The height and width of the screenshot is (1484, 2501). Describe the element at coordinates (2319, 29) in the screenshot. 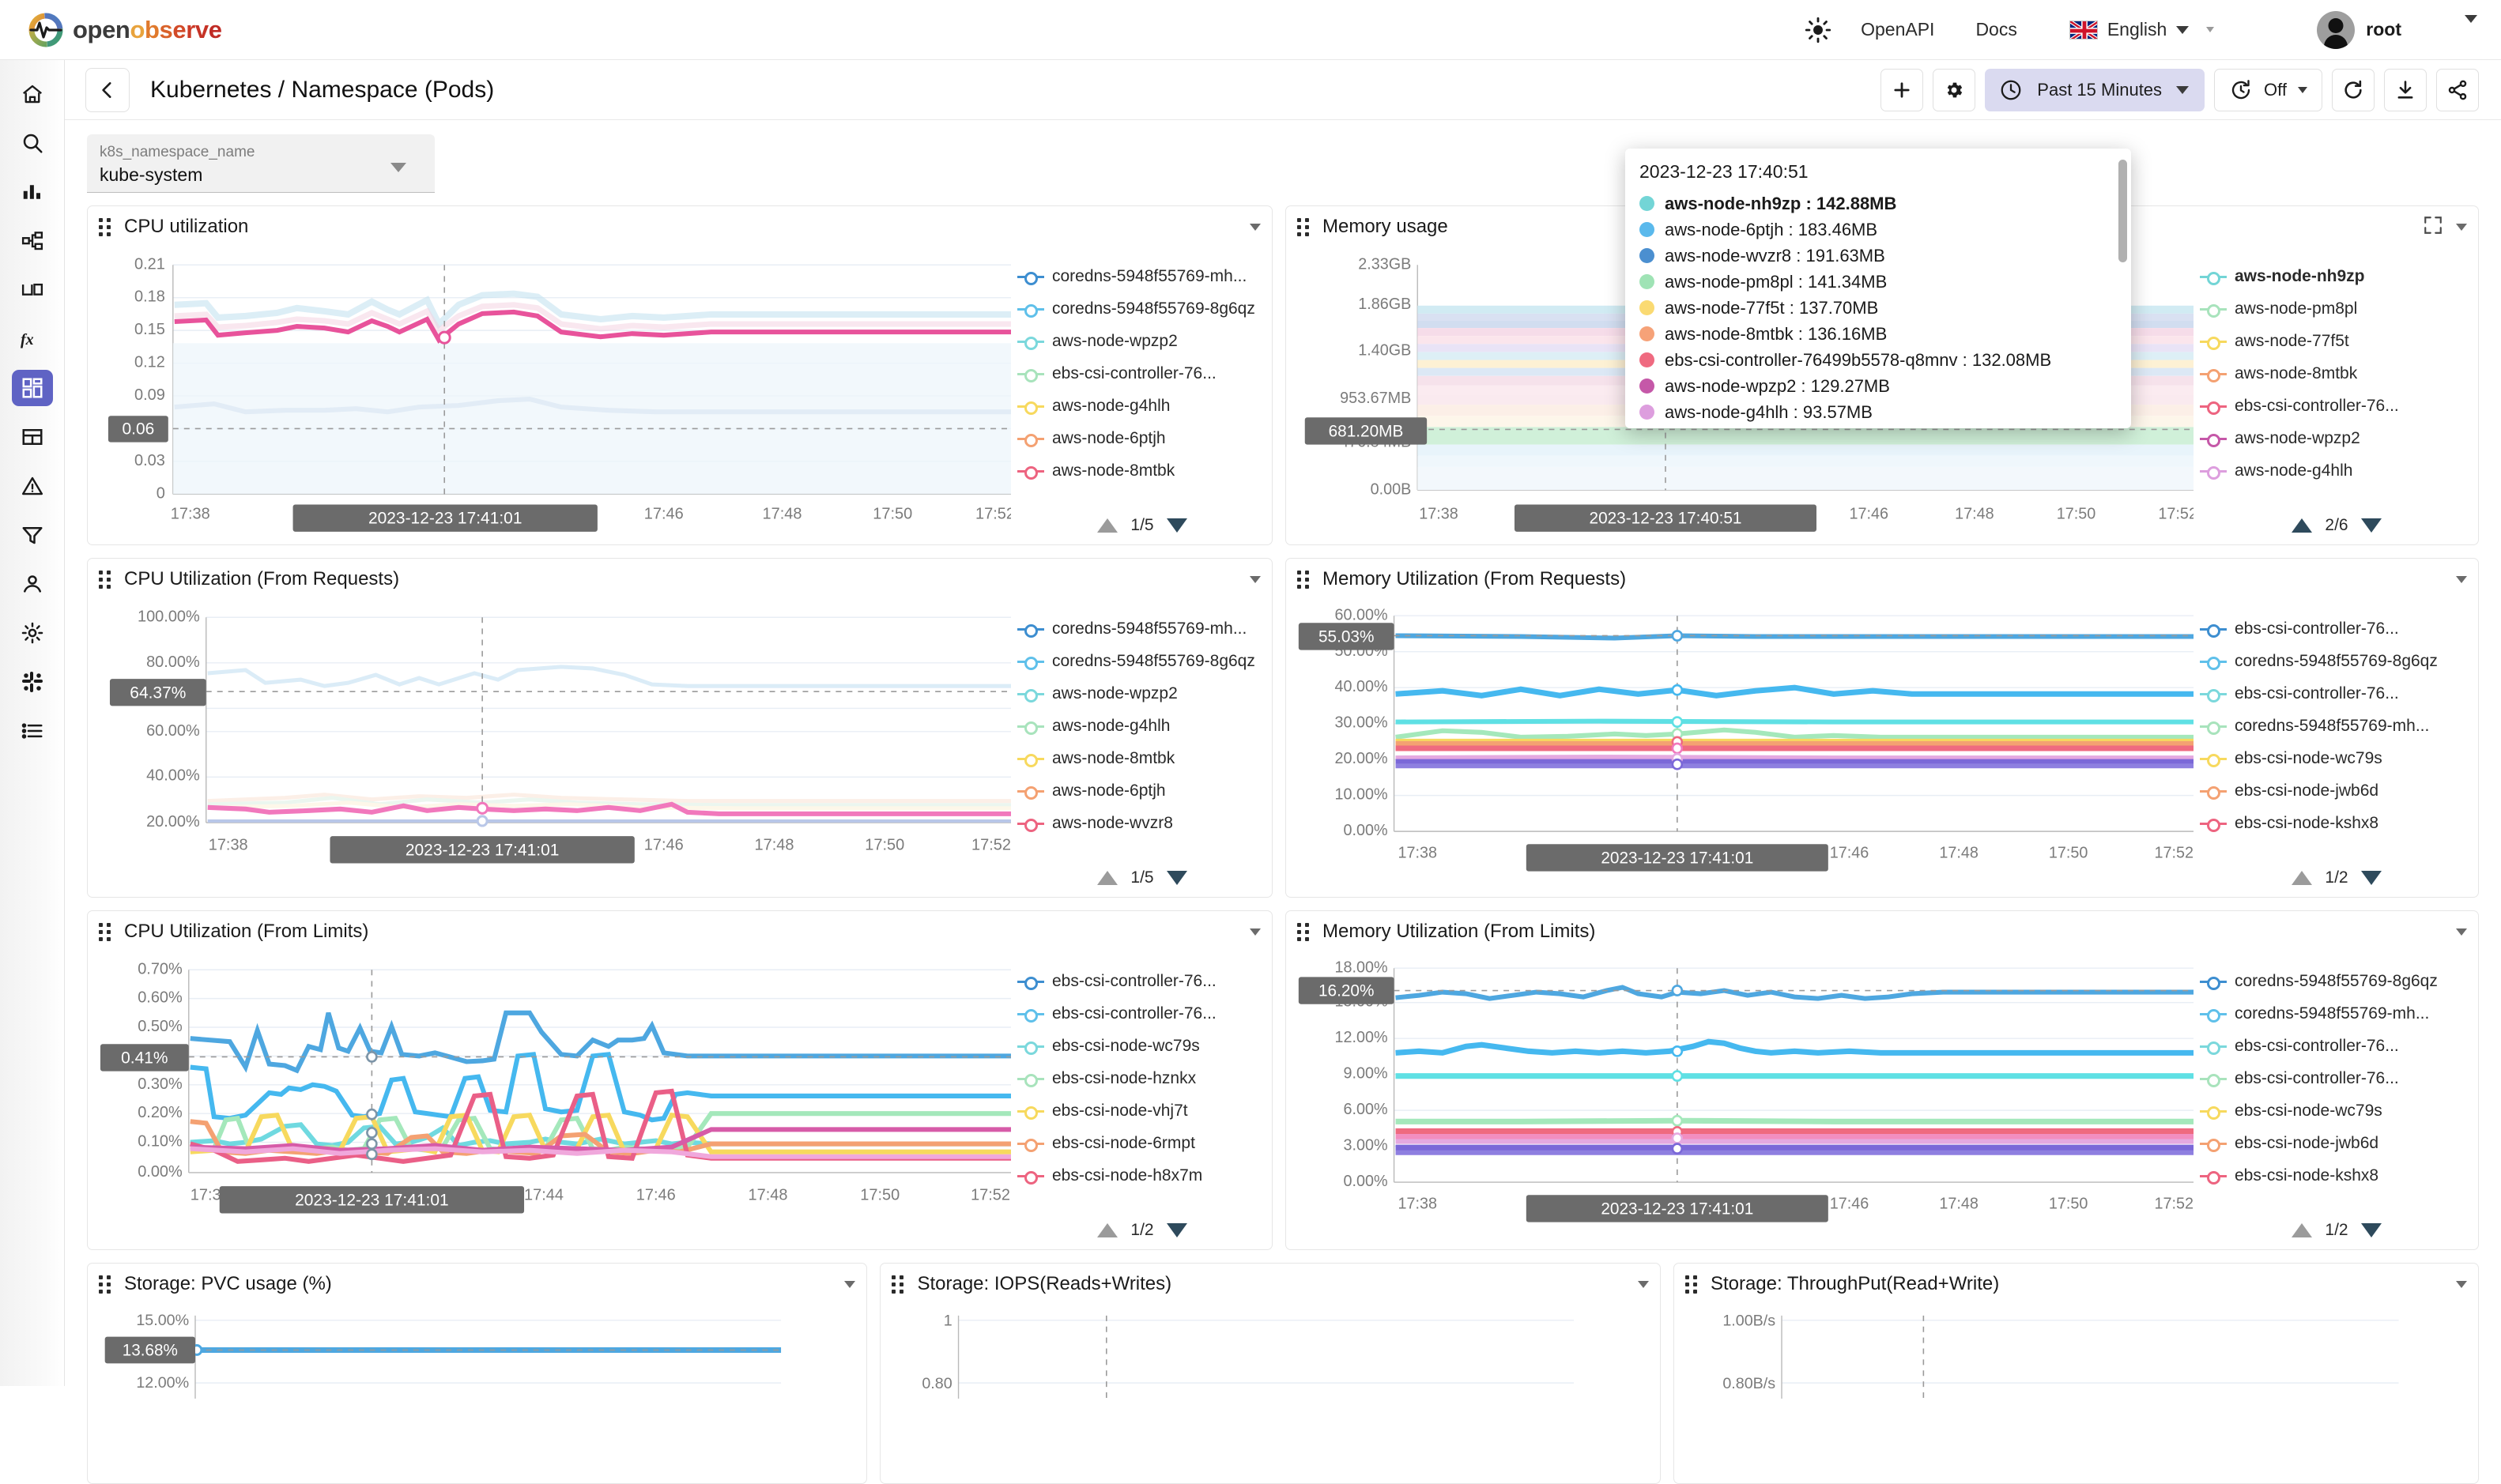

I see `user-menu: root` at that location.